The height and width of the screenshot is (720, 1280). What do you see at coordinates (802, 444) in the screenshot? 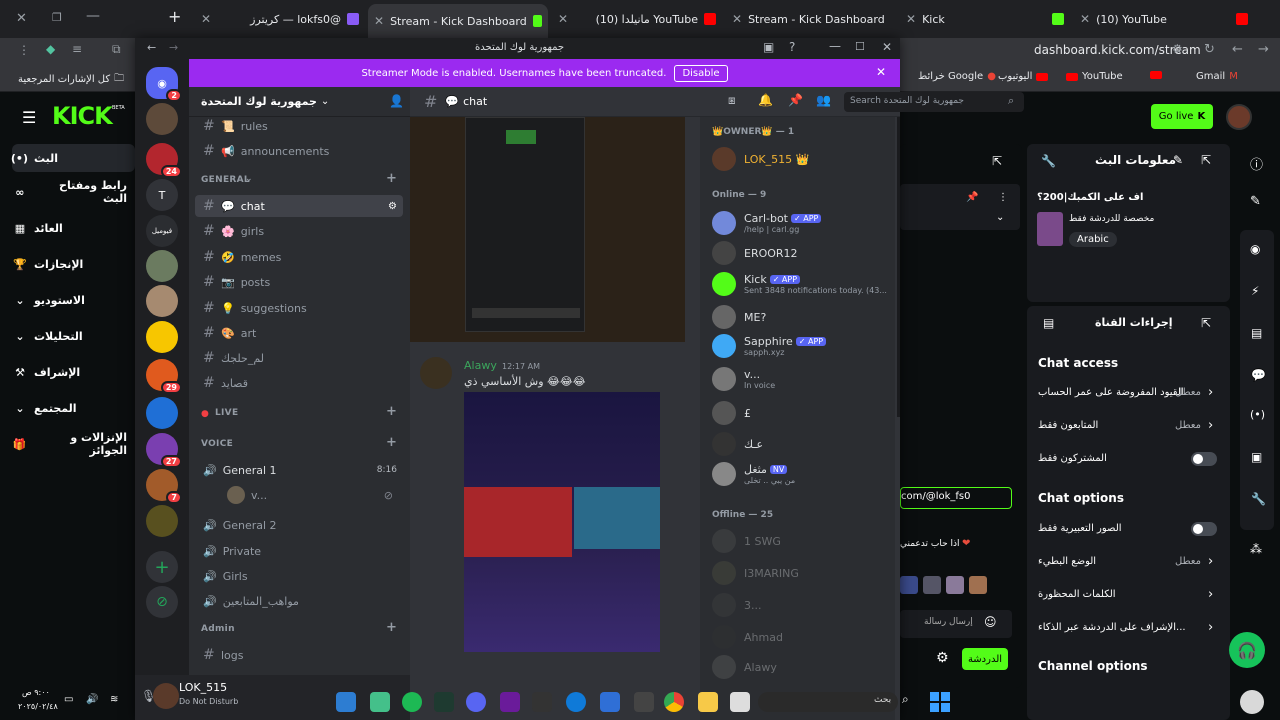
I see `member-item: عـك` at bounding box center [802, 444].